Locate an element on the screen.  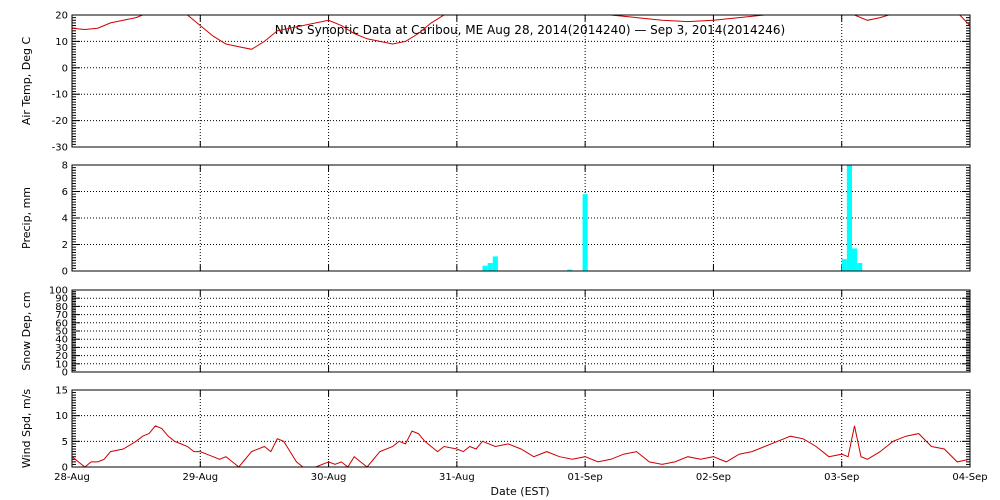
x-tick-label: 02-Sep is located at coordinates (713, 477).